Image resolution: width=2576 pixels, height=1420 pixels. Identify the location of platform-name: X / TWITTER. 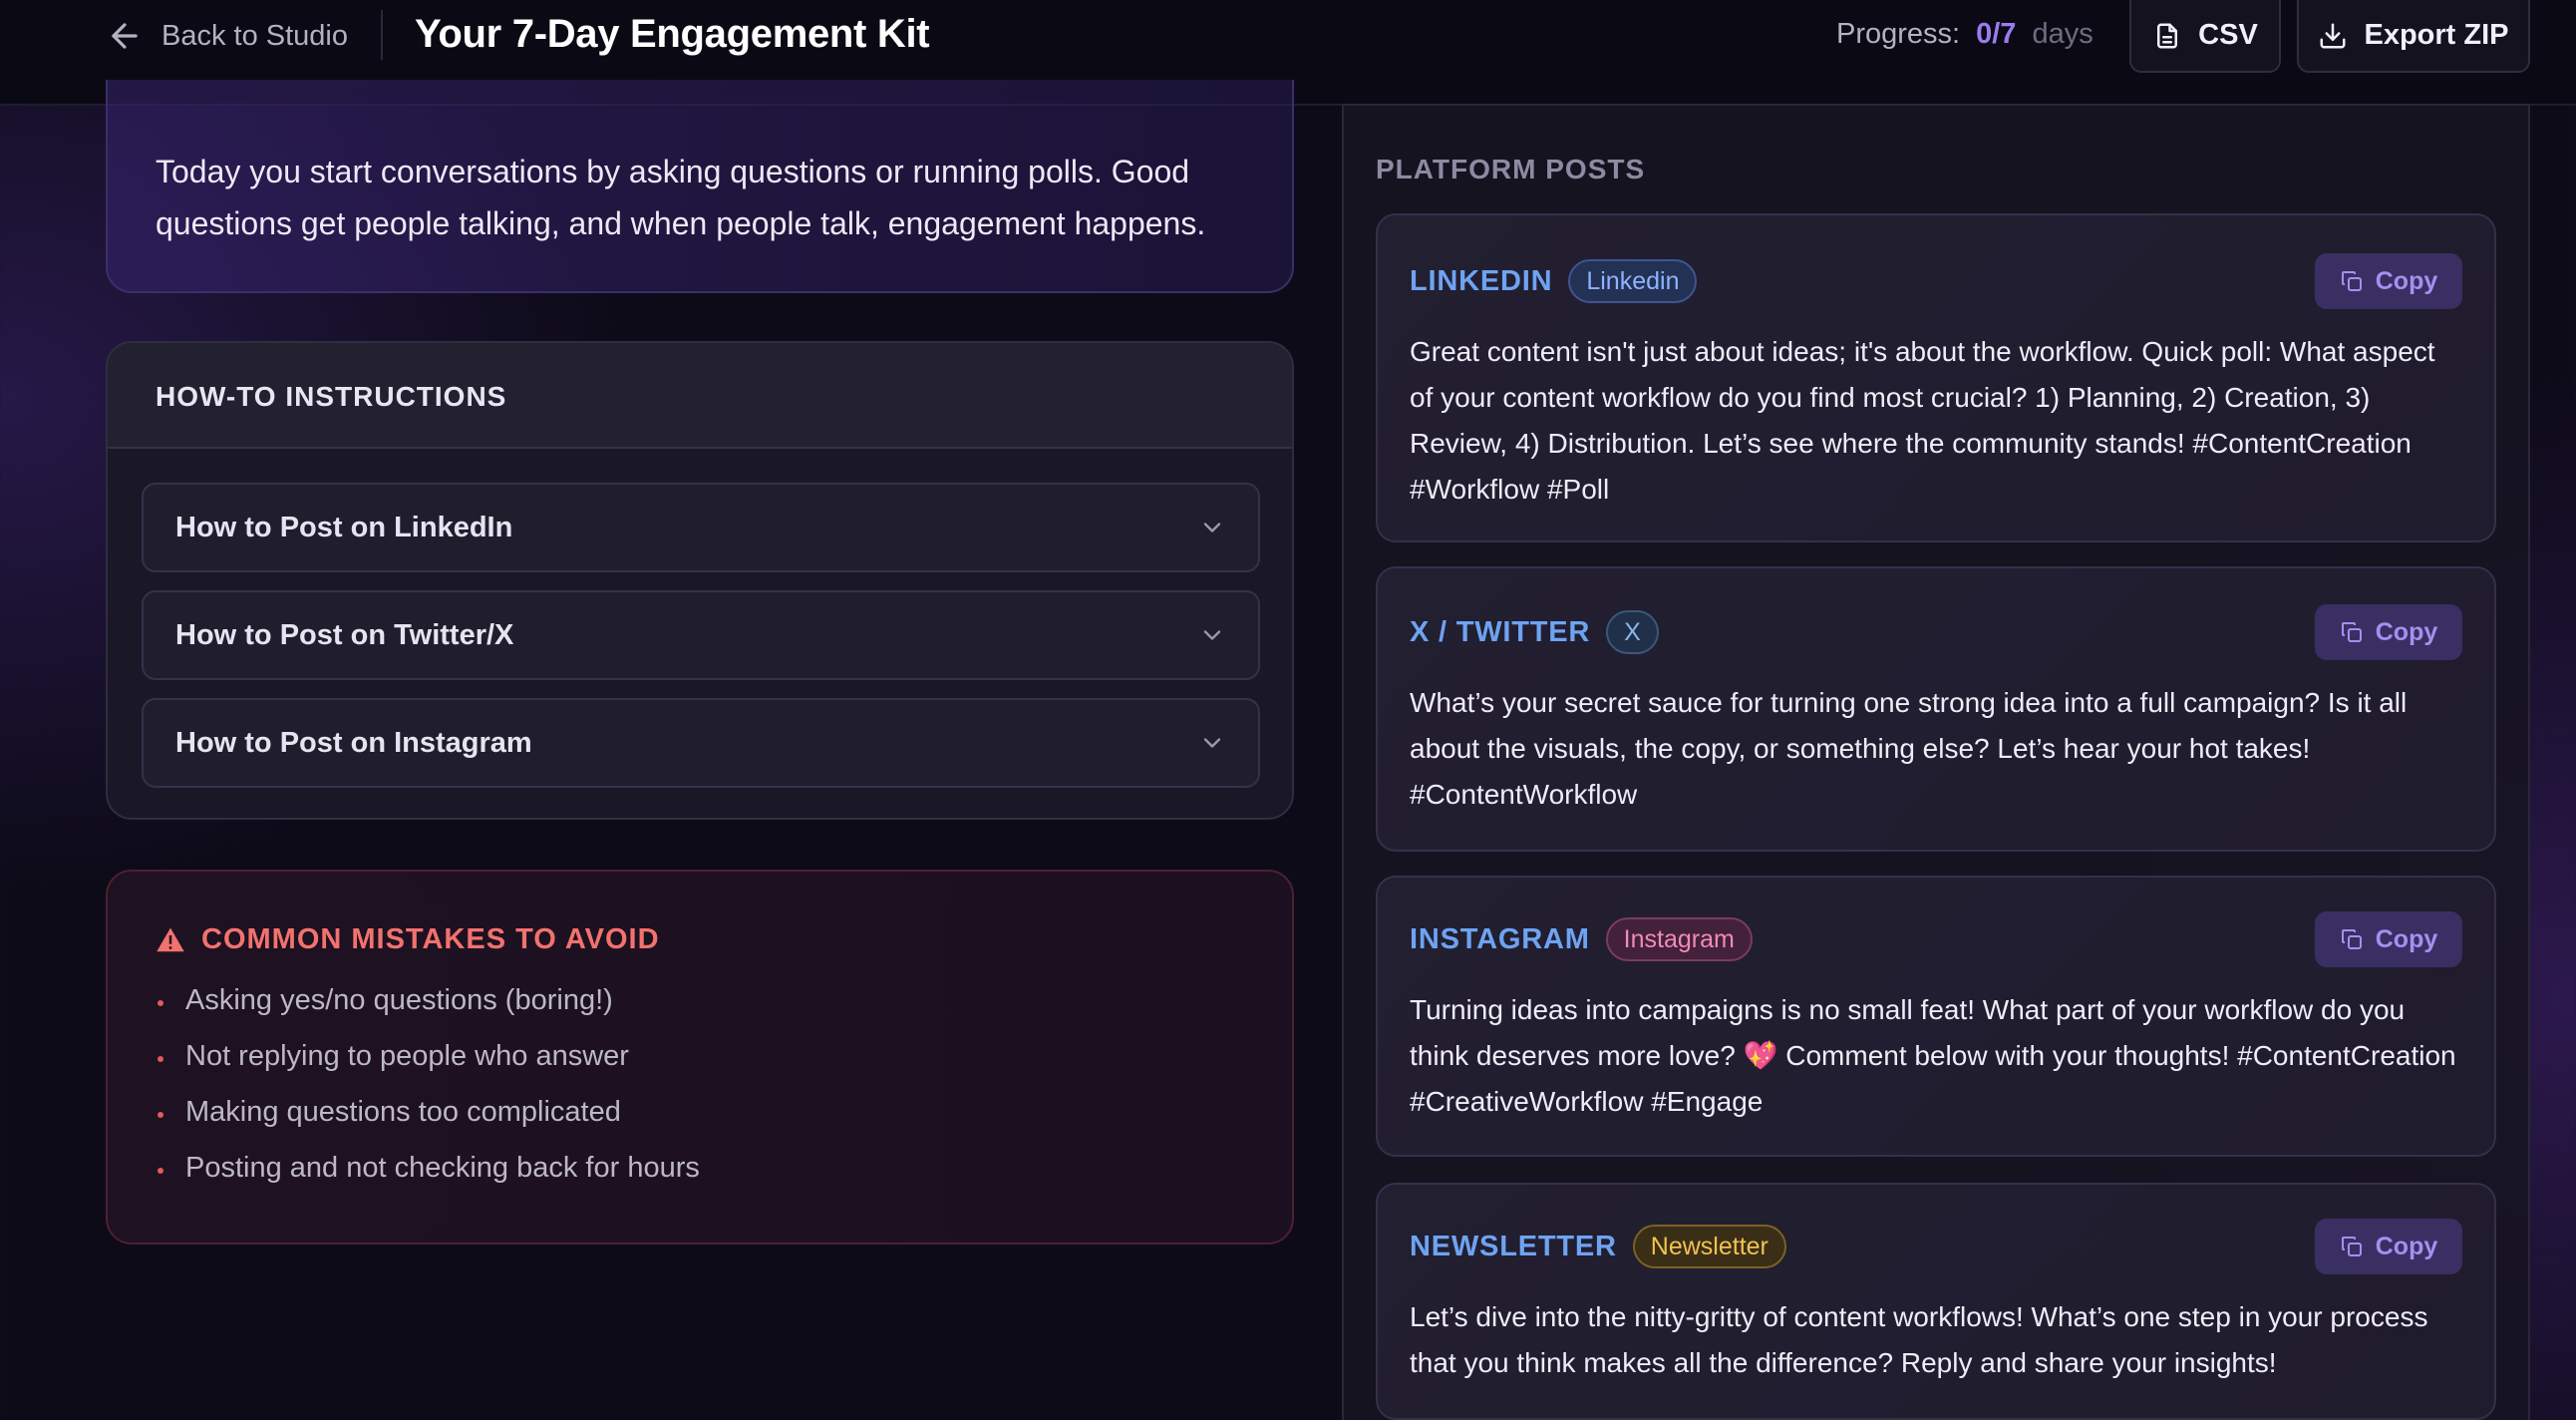
(1500, 631).